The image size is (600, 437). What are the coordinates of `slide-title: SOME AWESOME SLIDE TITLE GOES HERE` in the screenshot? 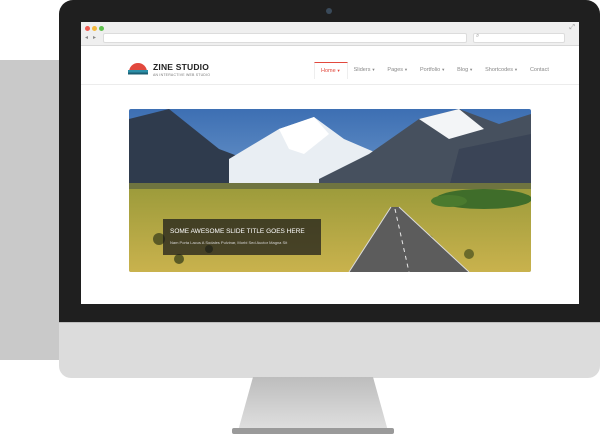 It's located at (237, 231).